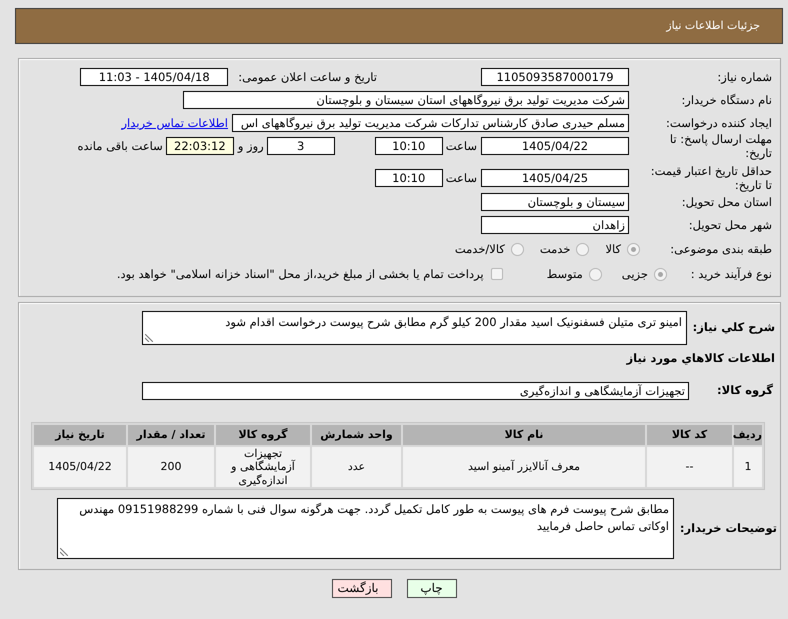  Describe the element at coordinates (689, 434) in the screenshot. I see `column-header: کد کالا` at that location.